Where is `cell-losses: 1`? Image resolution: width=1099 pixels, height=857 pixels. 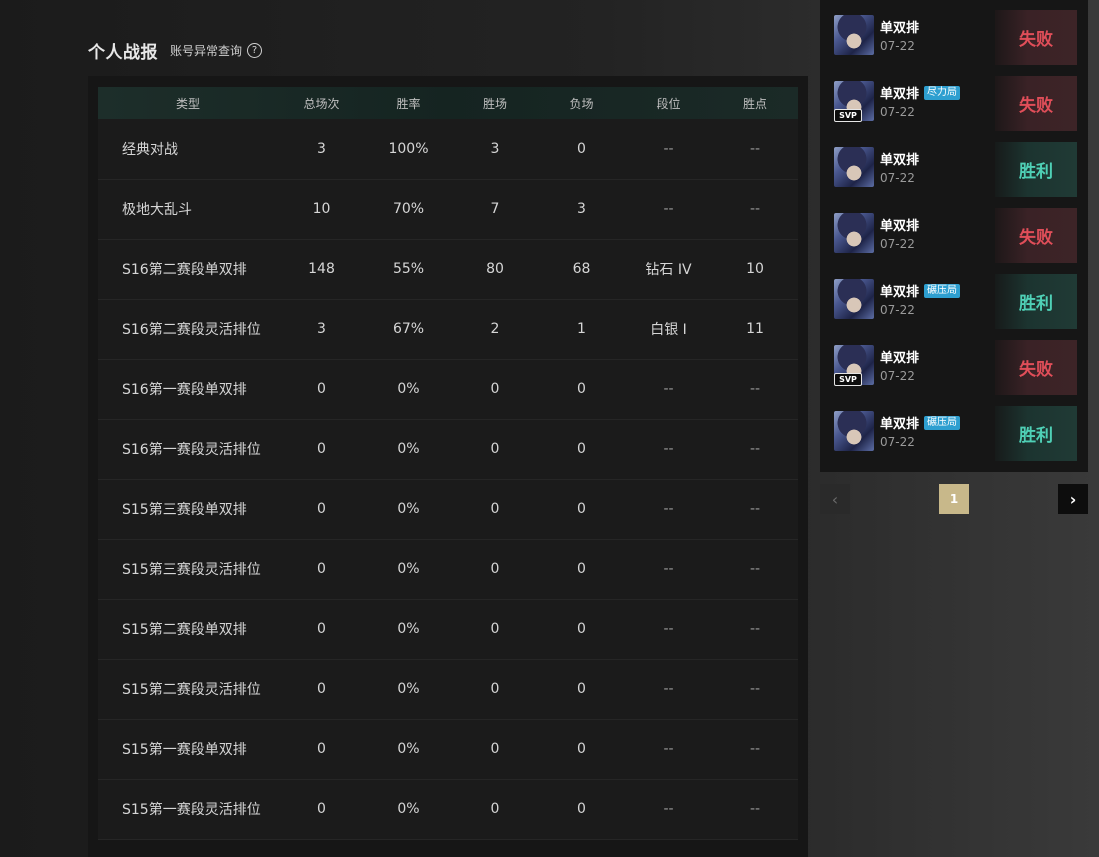
cell-losses: 1 is located at coordinates (581, 329).